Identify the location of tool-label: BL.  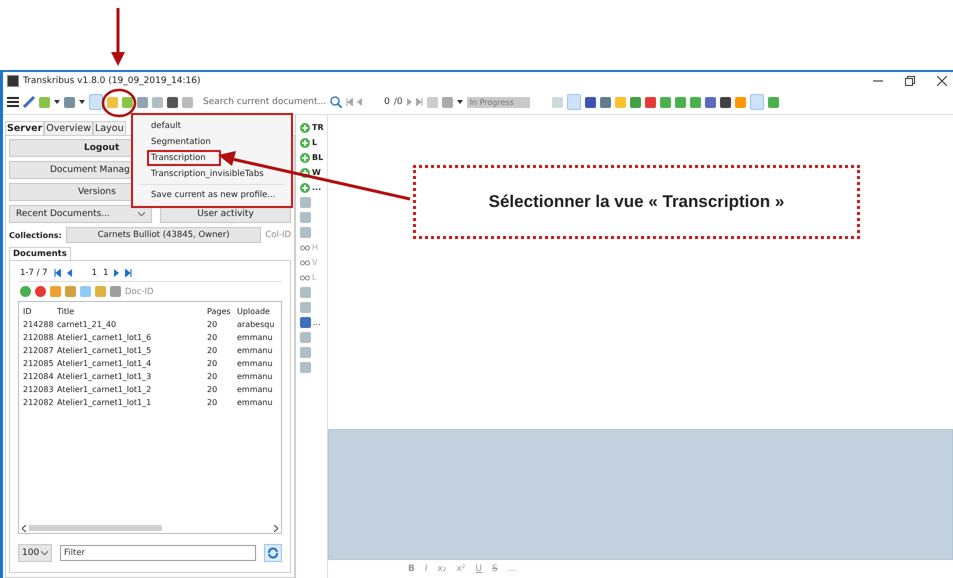
(318, 157).